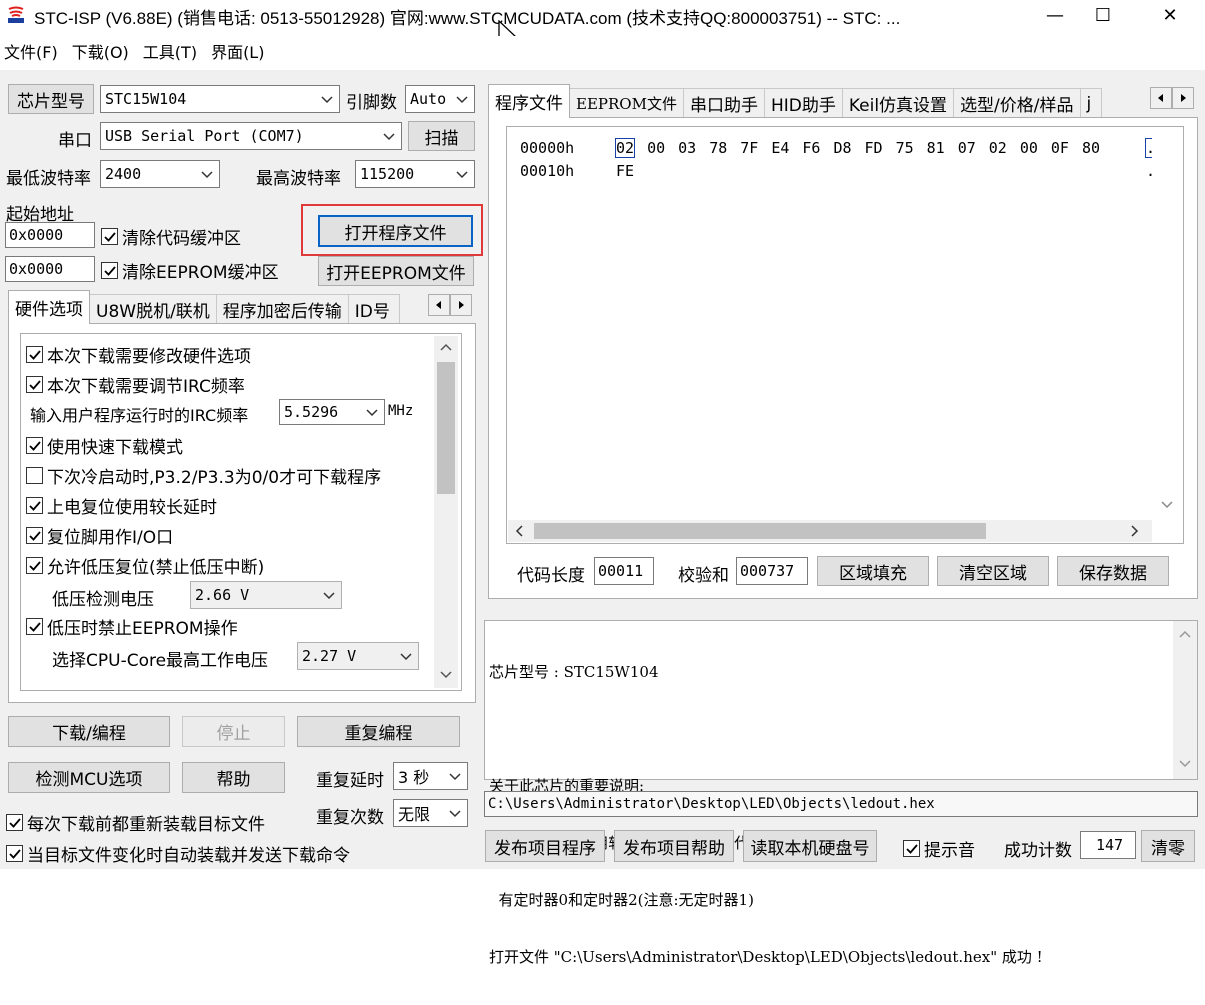  Describe the element at coordinates (34, 354) in the screenshot. I see `modify-hardware-checkbox` at that location.